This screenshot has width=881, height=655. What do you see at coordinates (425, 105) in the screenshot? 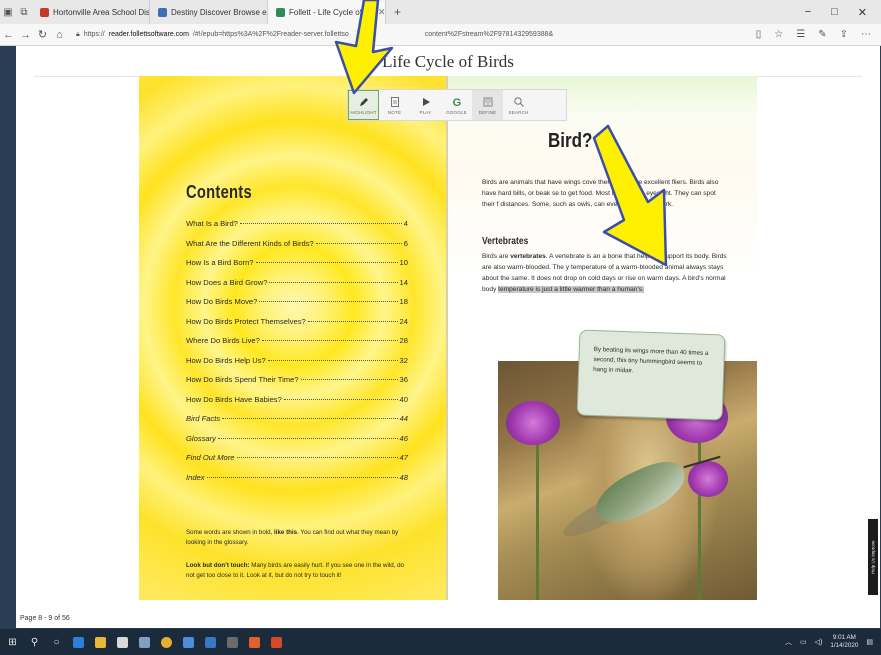
I see `play-tool-button: PLAY` at bounding box center [425, 105].